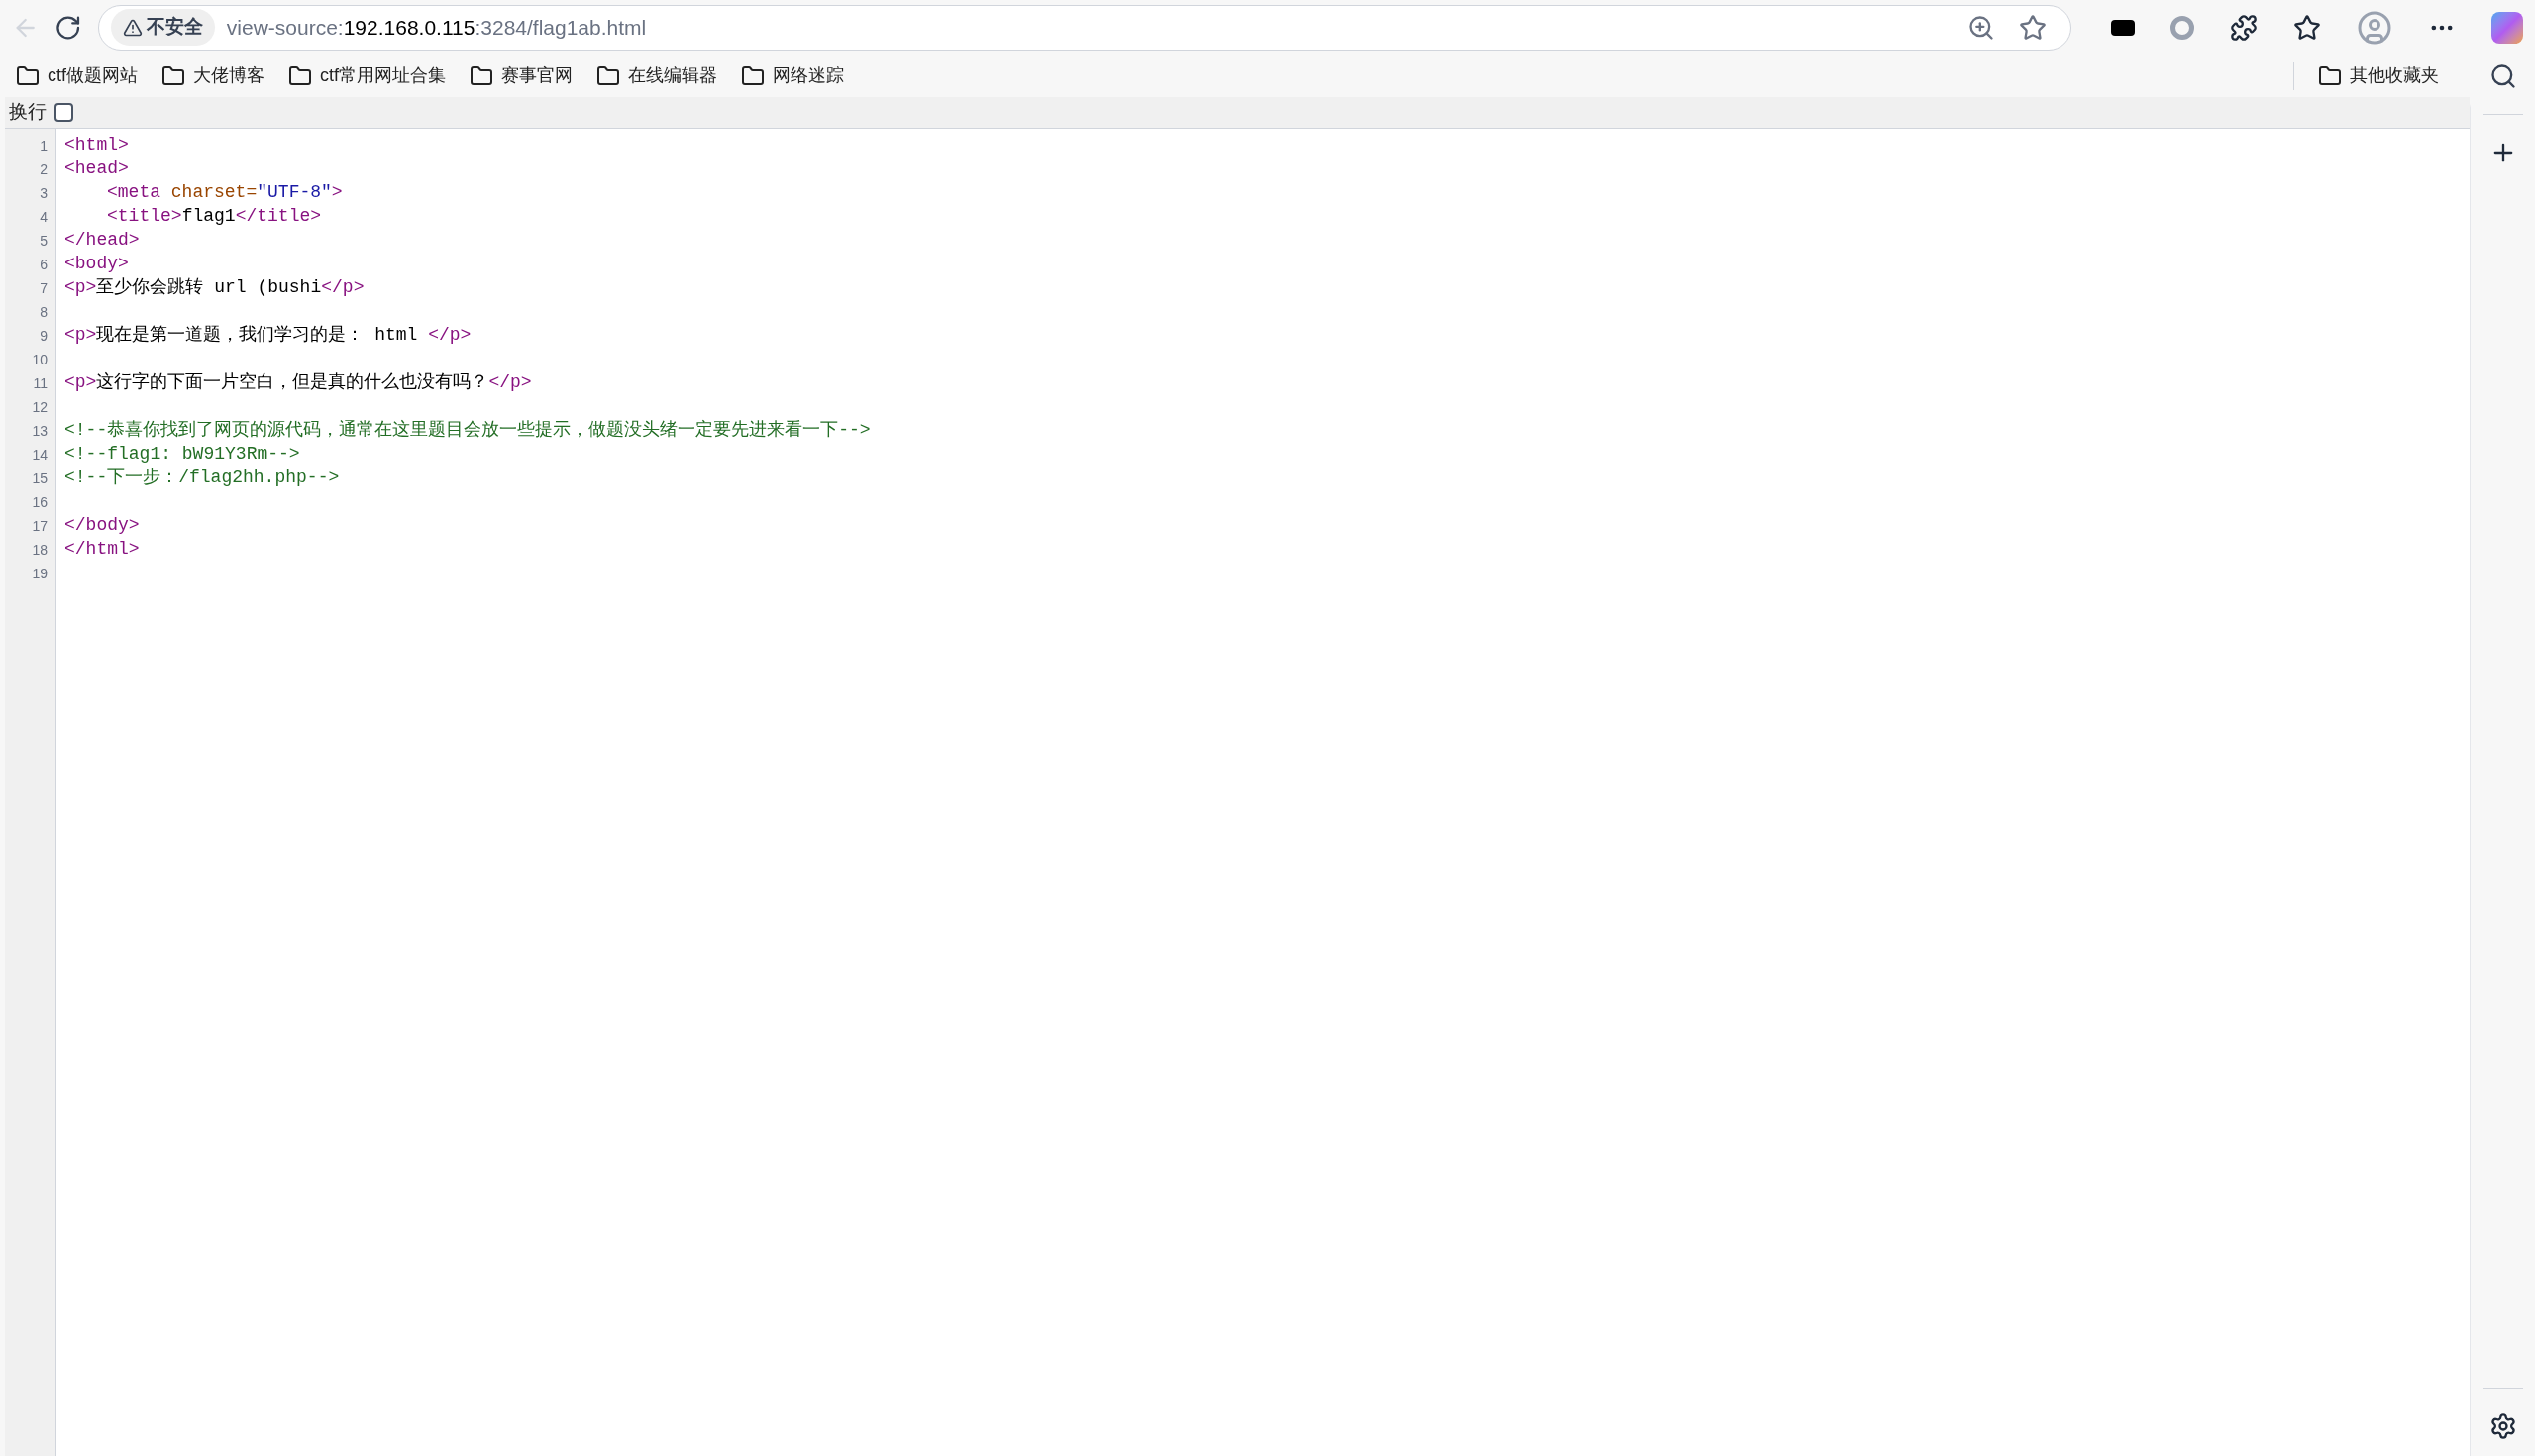 The height and width of the screenshot is (1456, 2535). What do you see at coordinates (102, 549) in the screenshot?
I see `code-line: </html>` at bounding box center [102, 549].